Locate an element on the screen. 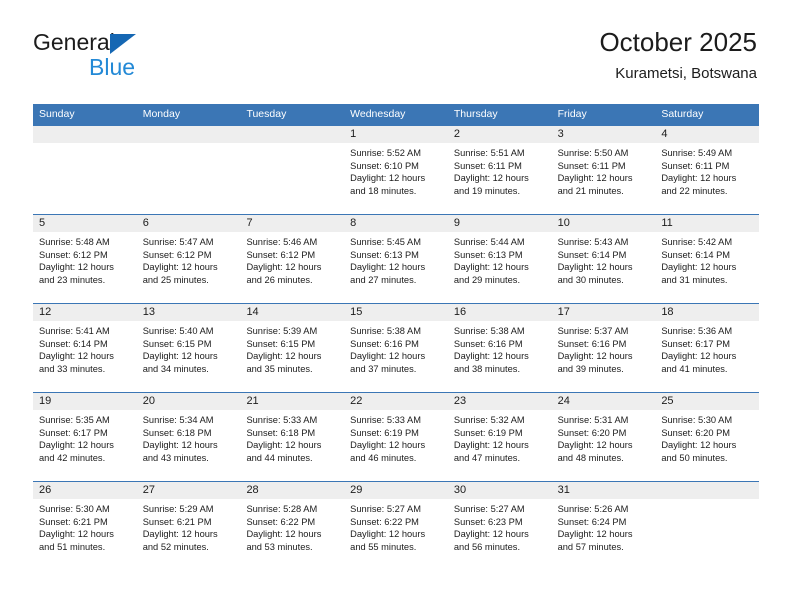  daylight-text: Daylight: 12 hours and 53 minutes. is located at coordinates (284, 540).